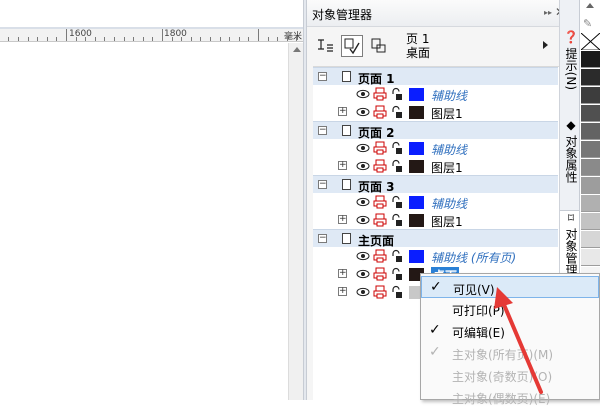 This screenshot has height=408, width=600. I want to click on layer-manager-view-button, so click(379, 46).